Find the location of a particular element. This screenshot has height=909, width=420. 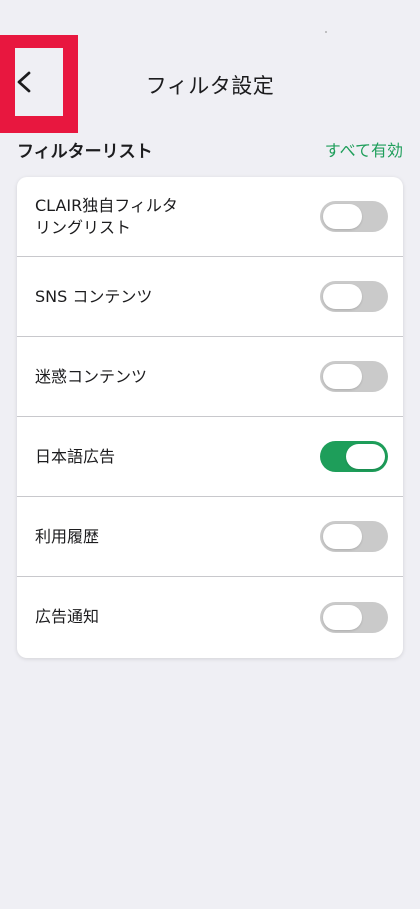

filter-row: 利用履歴 is located at coordinates (210, 537).